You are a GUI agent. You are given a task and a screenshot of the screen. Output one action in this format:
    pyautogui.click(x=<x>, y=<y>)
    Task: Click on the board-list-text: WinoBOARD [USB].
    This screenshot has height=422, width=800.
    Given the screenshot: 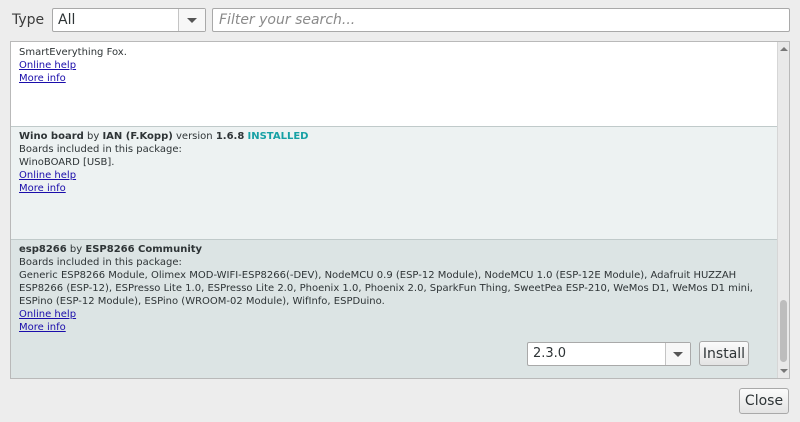 What is the action you would take?
    pyautogui.click(x=67, y=162)
    